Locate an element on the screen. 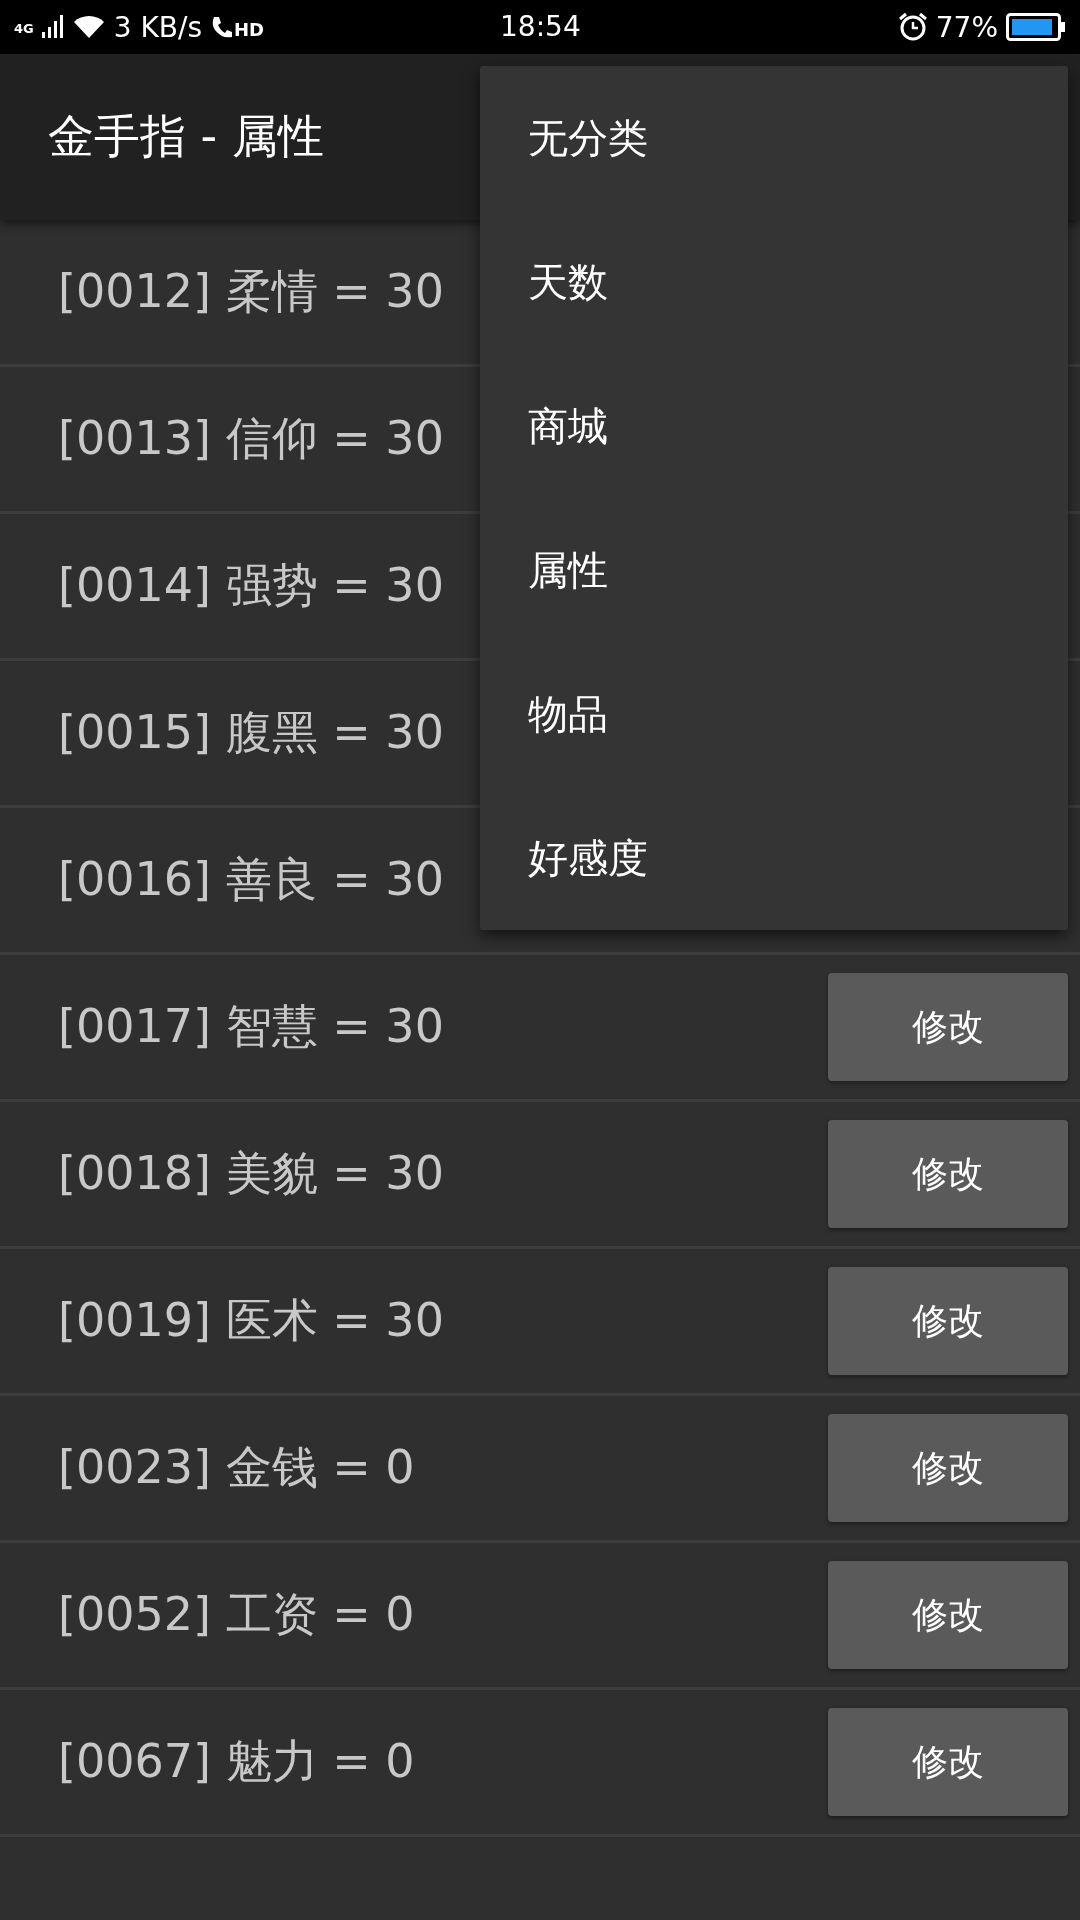 The image size is (1080, 1920). attribute-label: [0018] 美貌 = 30 is located at coordinates (251, 1173).